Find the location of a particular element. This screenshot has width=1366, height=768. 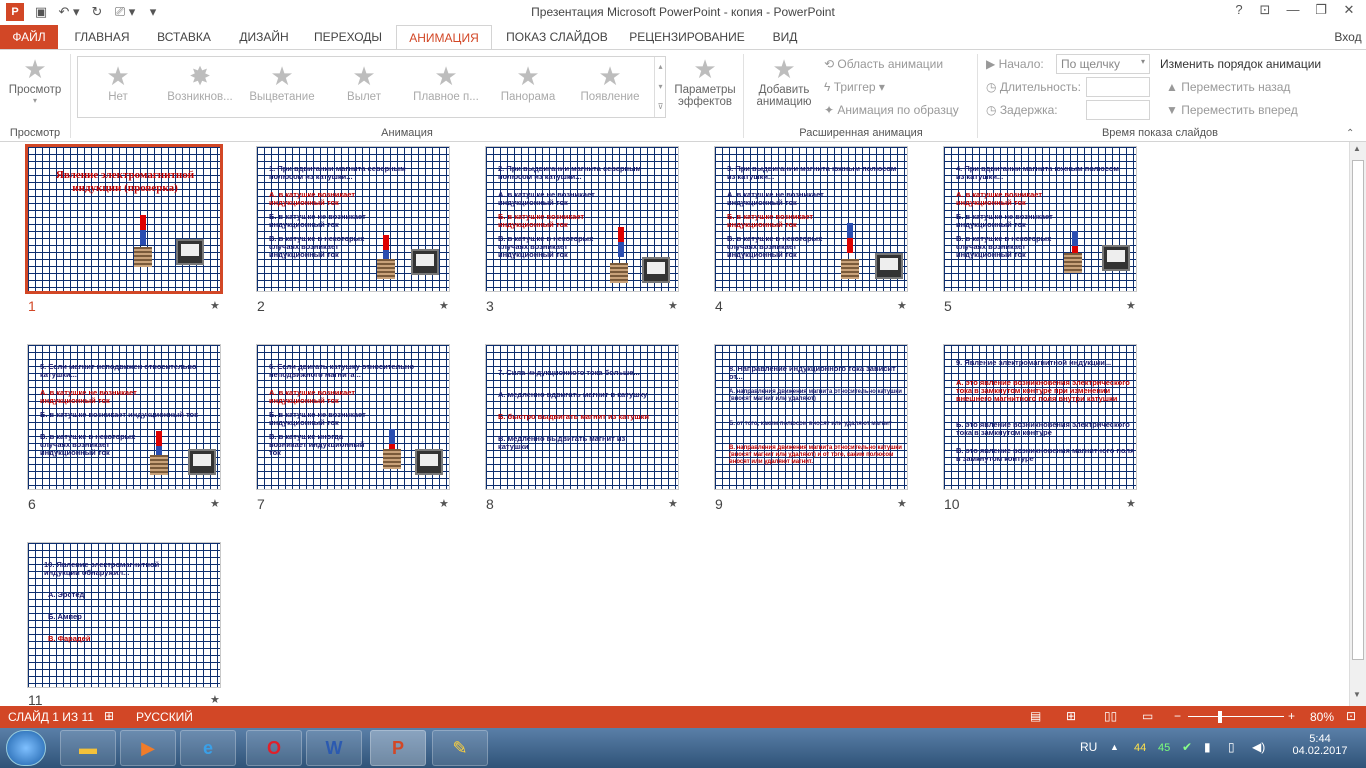

clock: 5:44 04.02.2017 is located at coordinates (1320, 745).